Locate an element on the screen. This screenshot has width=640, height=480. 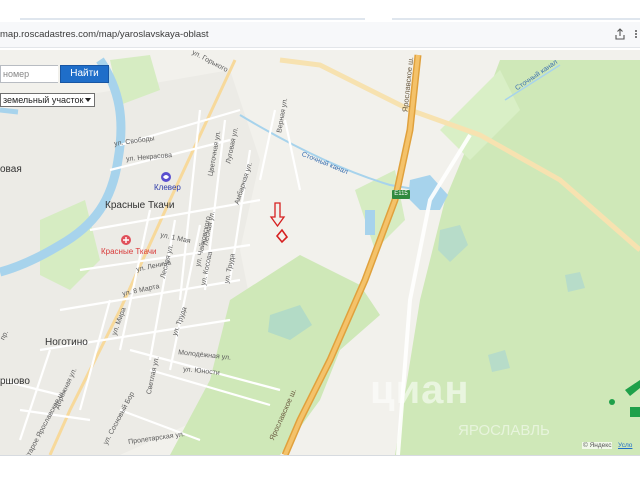
town-left: овая is located at coordinates (11, 169).